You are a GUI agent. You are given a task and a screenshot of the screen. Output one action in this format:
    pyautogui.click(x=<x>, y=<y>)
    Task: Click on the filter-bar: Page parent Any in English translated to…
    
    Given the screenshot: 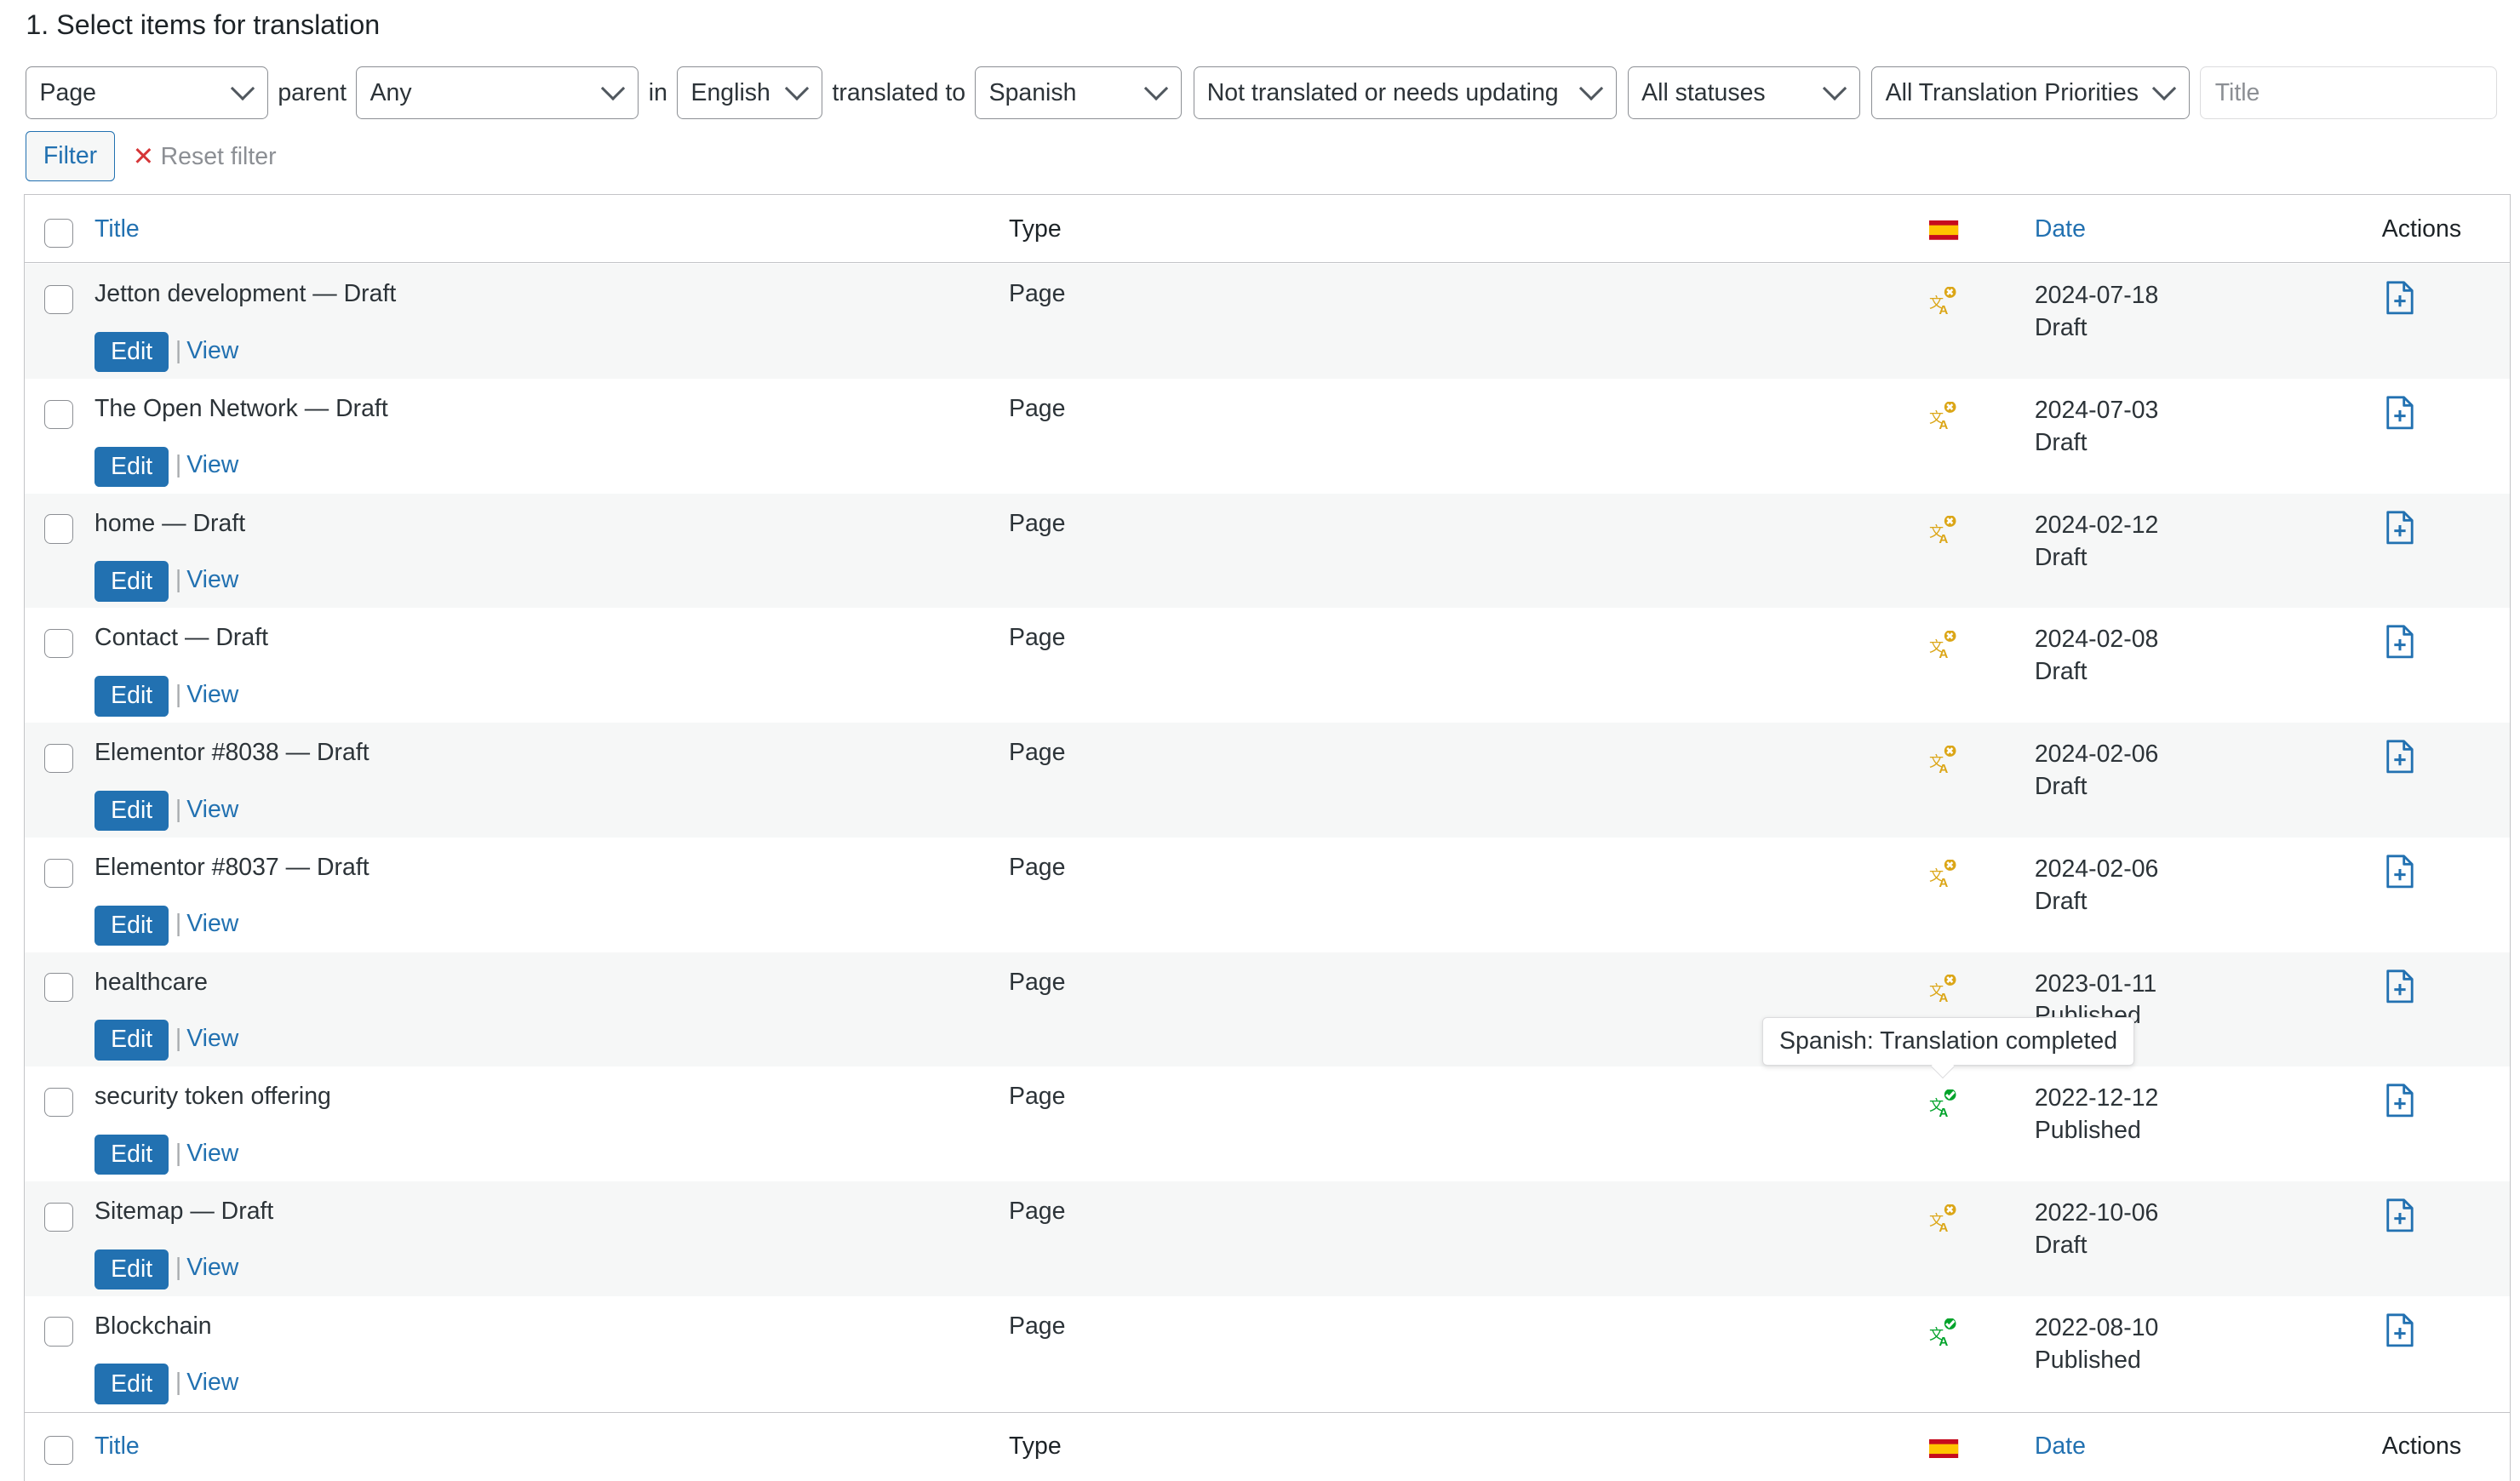 What is the action you would take?
    pyautogui.click(x=1261, y=93)
    